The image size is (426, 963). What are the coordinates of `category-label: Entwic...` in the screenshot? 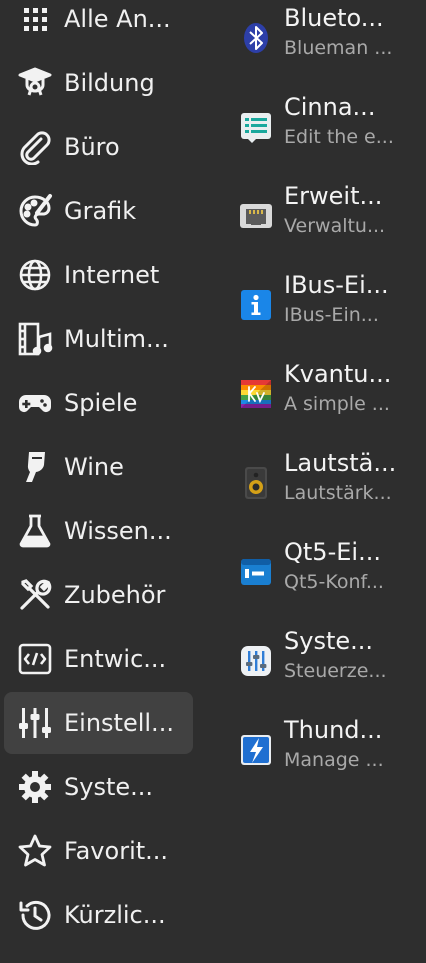 It's located at (115, 659).